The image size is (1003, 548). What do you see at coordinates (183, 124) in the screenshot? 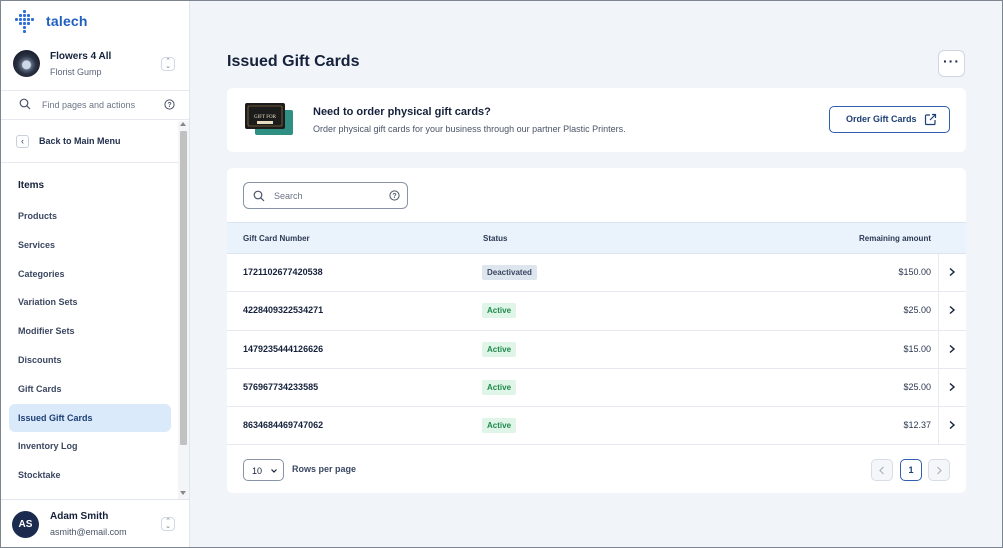
I see `scroll-up-icon` at bounding box center [183, 124].